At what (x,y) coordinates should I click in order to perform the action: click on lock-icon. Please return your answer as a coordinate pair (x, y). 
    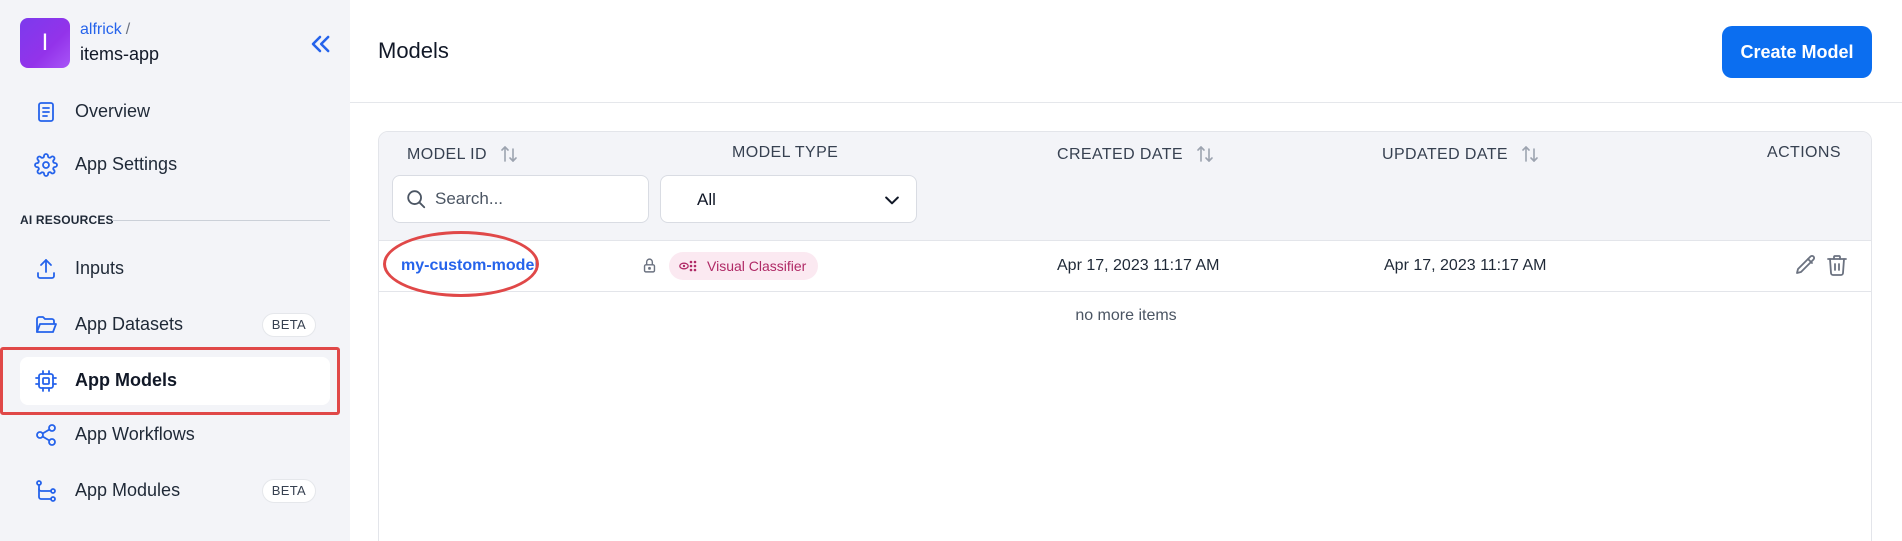
    Looking at the image, I should click on (649, 265).